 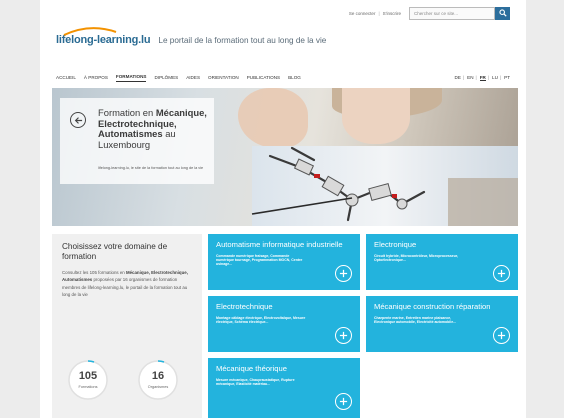 I want to click on stats-row: 105 Formations 16 Organismes, so click(x=127, y=382).